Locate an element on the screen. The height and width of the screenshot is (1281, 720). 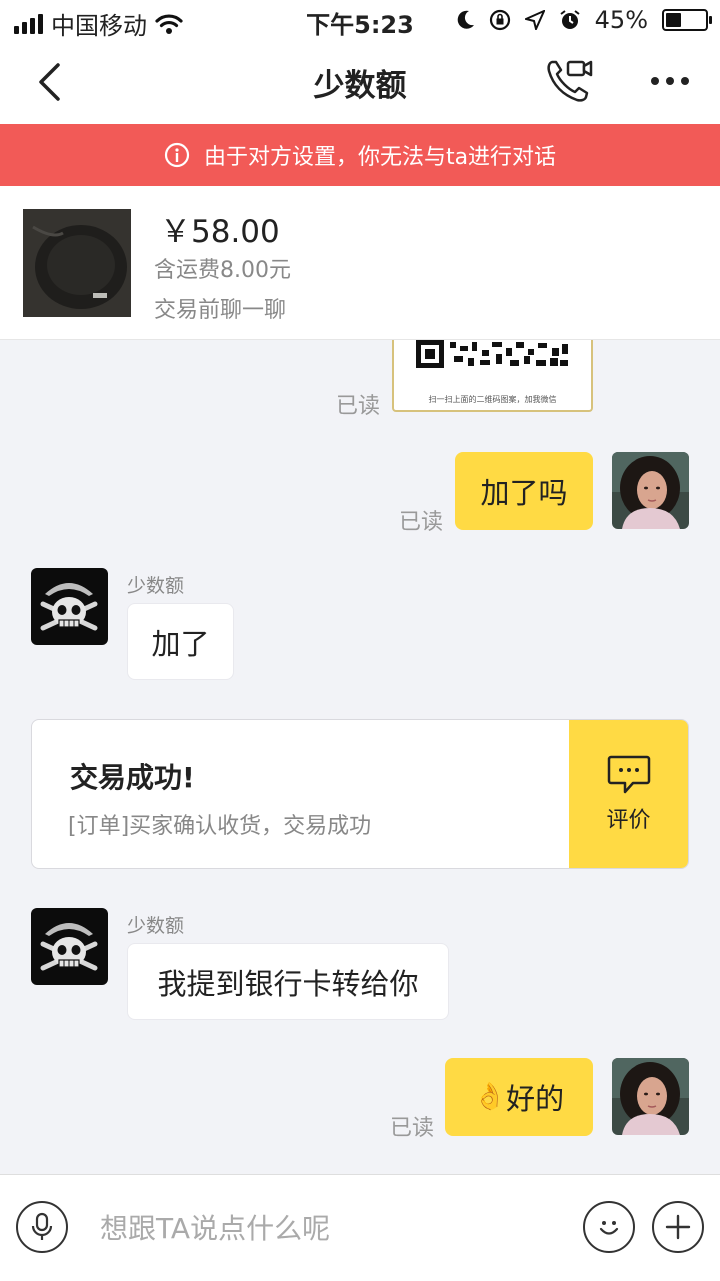
message-text: 加了吗 is located at coordinates (524, 493).